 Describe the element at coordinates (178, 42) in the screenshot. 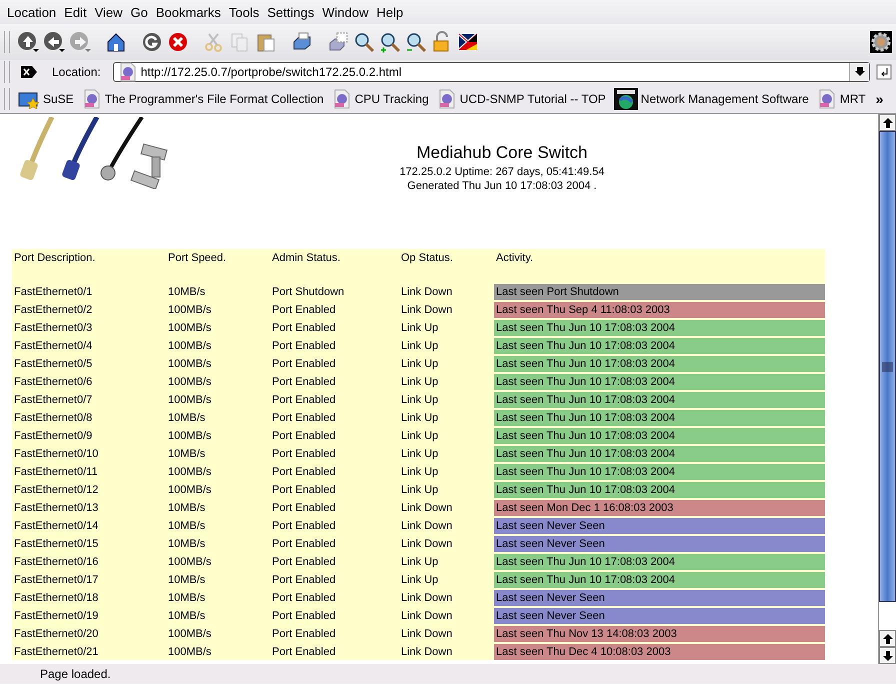

I see `stop-icon` at that location.